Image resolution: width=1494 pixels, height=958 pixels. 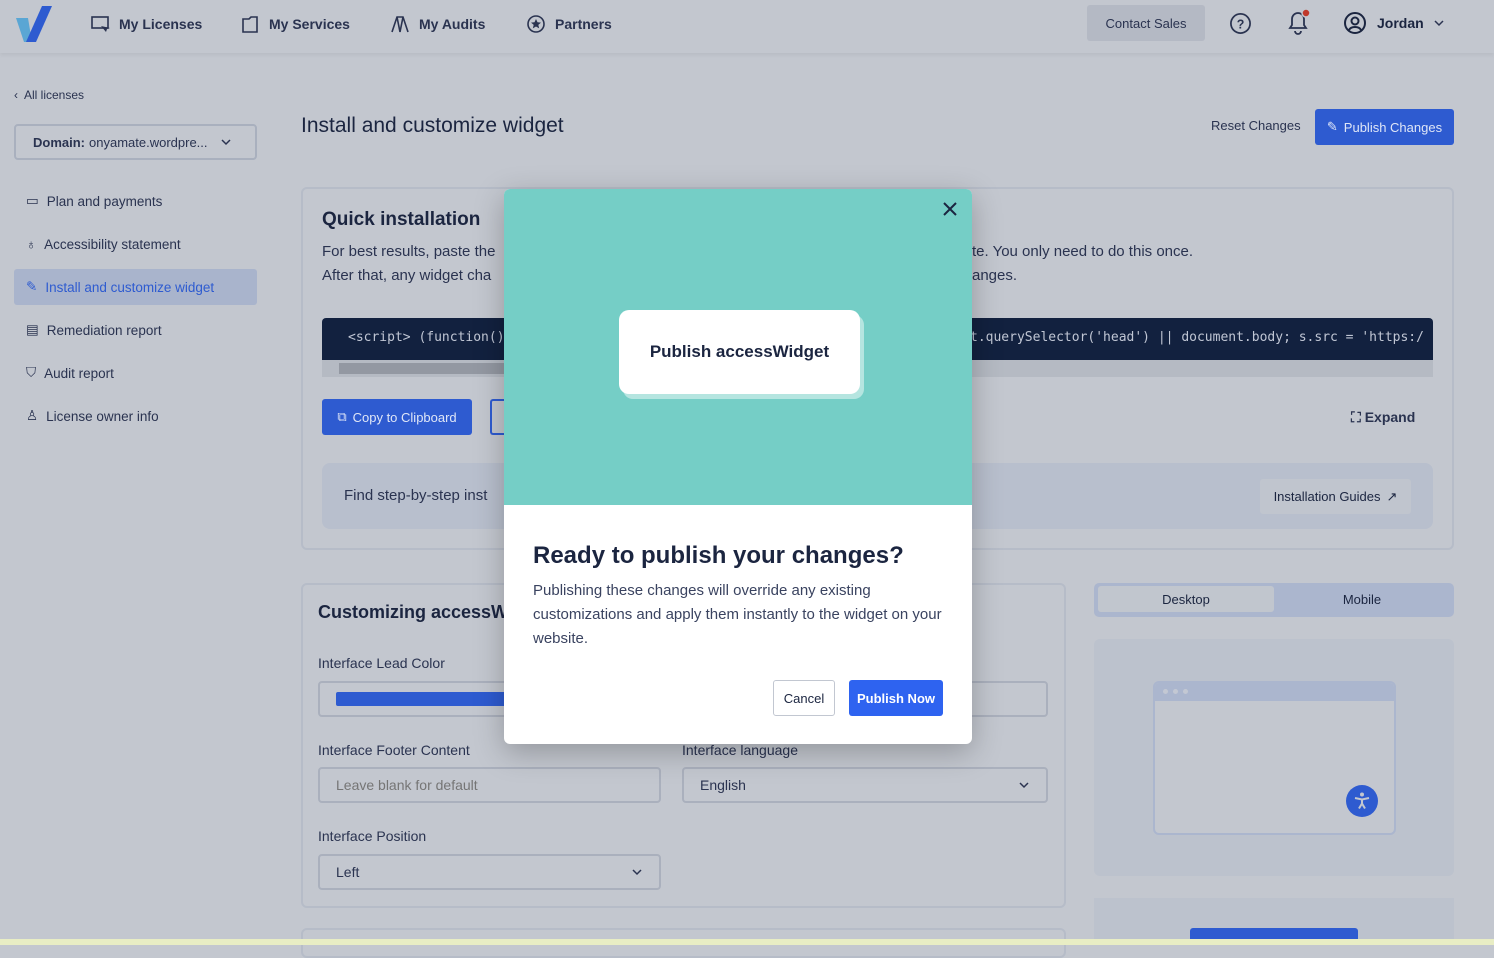 What do you see at coordinates (394, 750) in the screenshot?
I see `footer-content-label: Interface Footer Content` at bounding box center [394, 750].